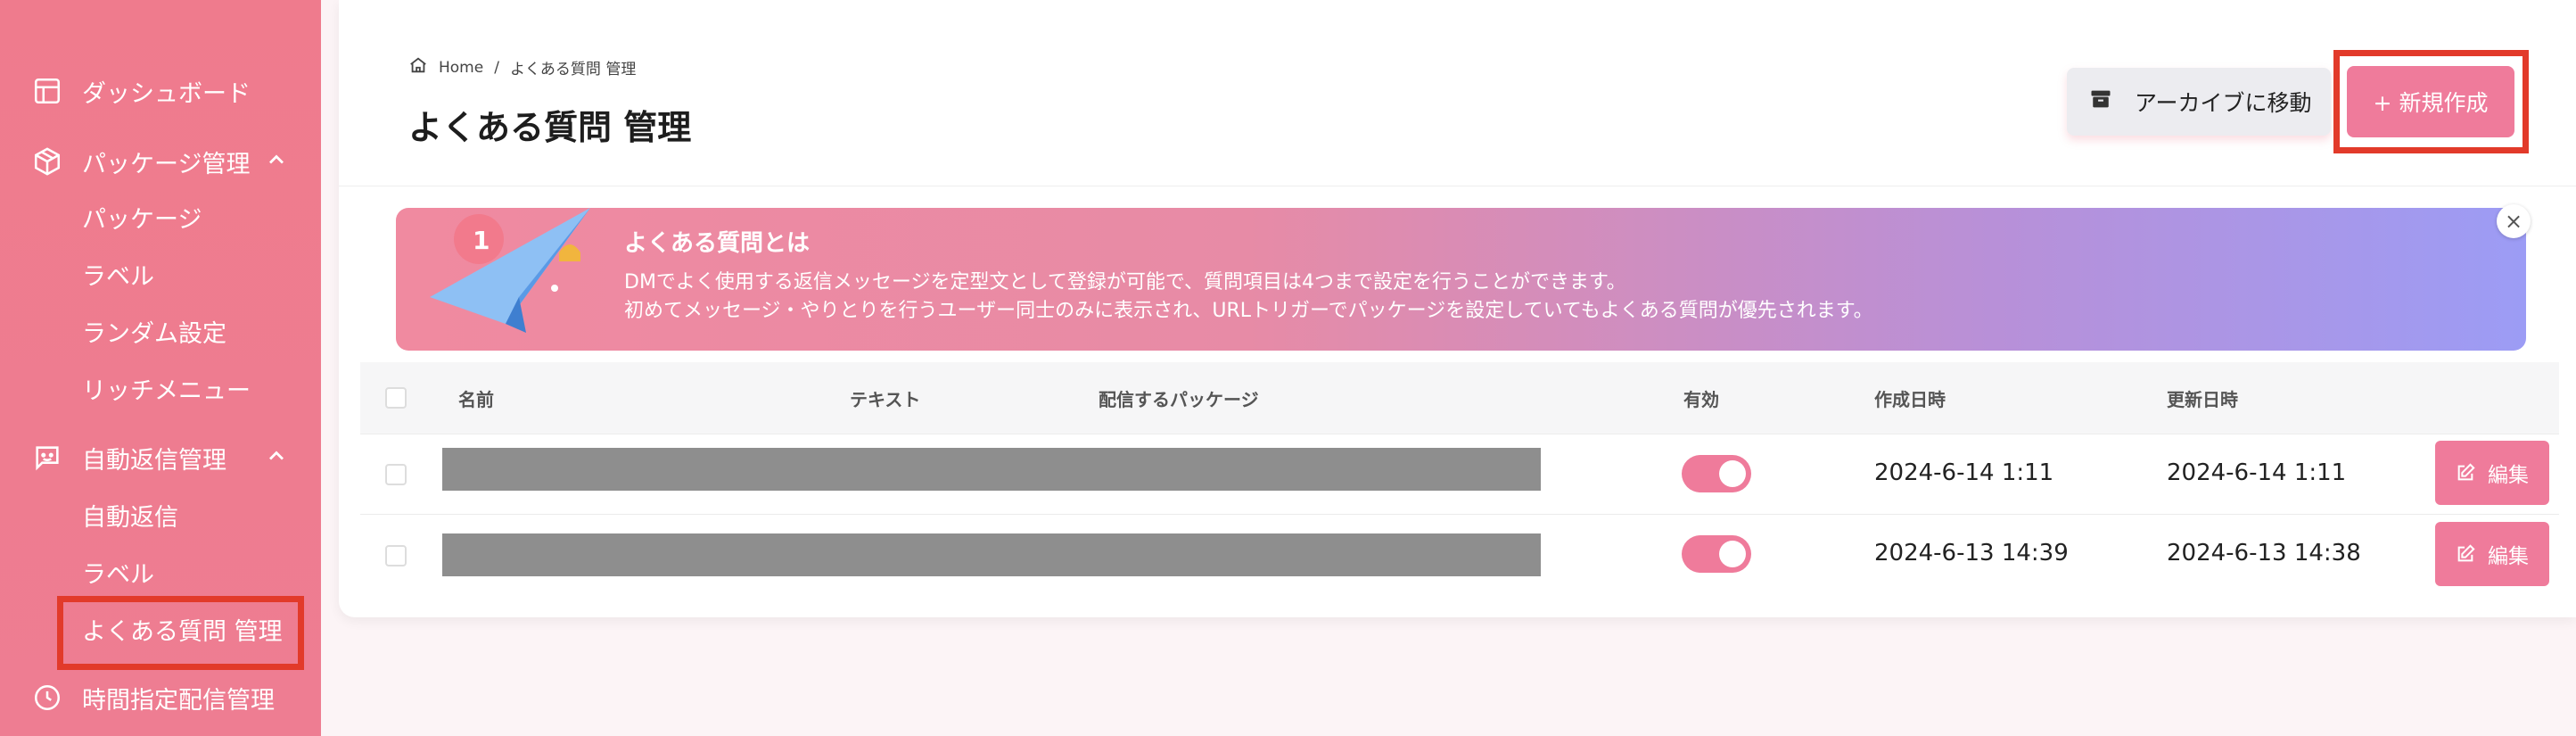  Describe the element at coordinates (573, 70) in the screenshot. I see `breadcrumb-current: よくある質問 管理` at that location.